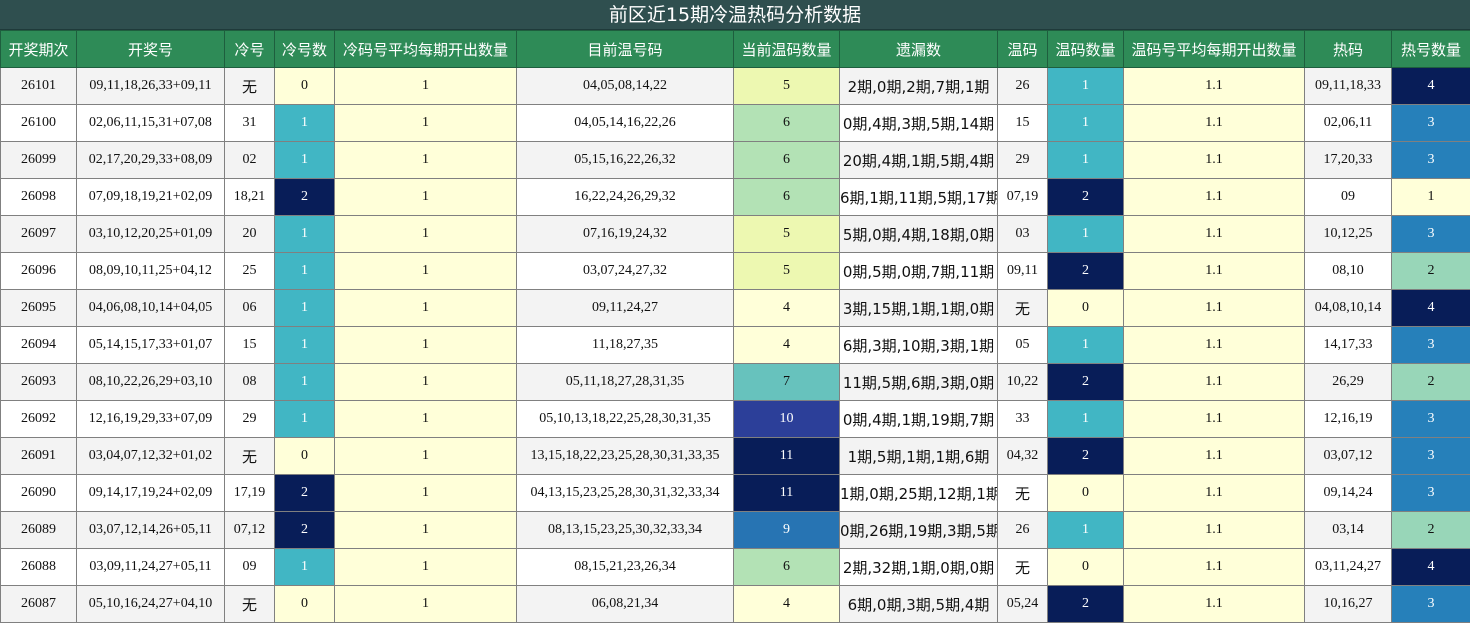 Image resolution: width=1470 pixels, height=623 pixels. What do you see at coordinates (1348, 234) in the screenshot?
I see `table-cell: 10,12,25` at bounding box center [1348, 234].